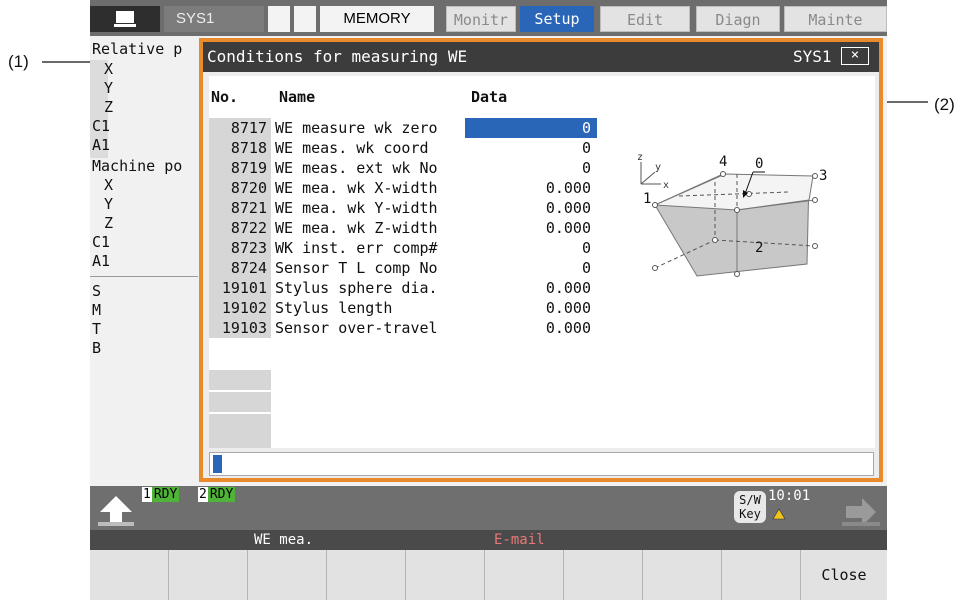 This screenshot has height=600, width=969. What do you see at coordinates (409, 168) in the screenshot?
I see `parameter-row: 8719 WE meas. ext wk No 0` at bounding box center [409, 168].